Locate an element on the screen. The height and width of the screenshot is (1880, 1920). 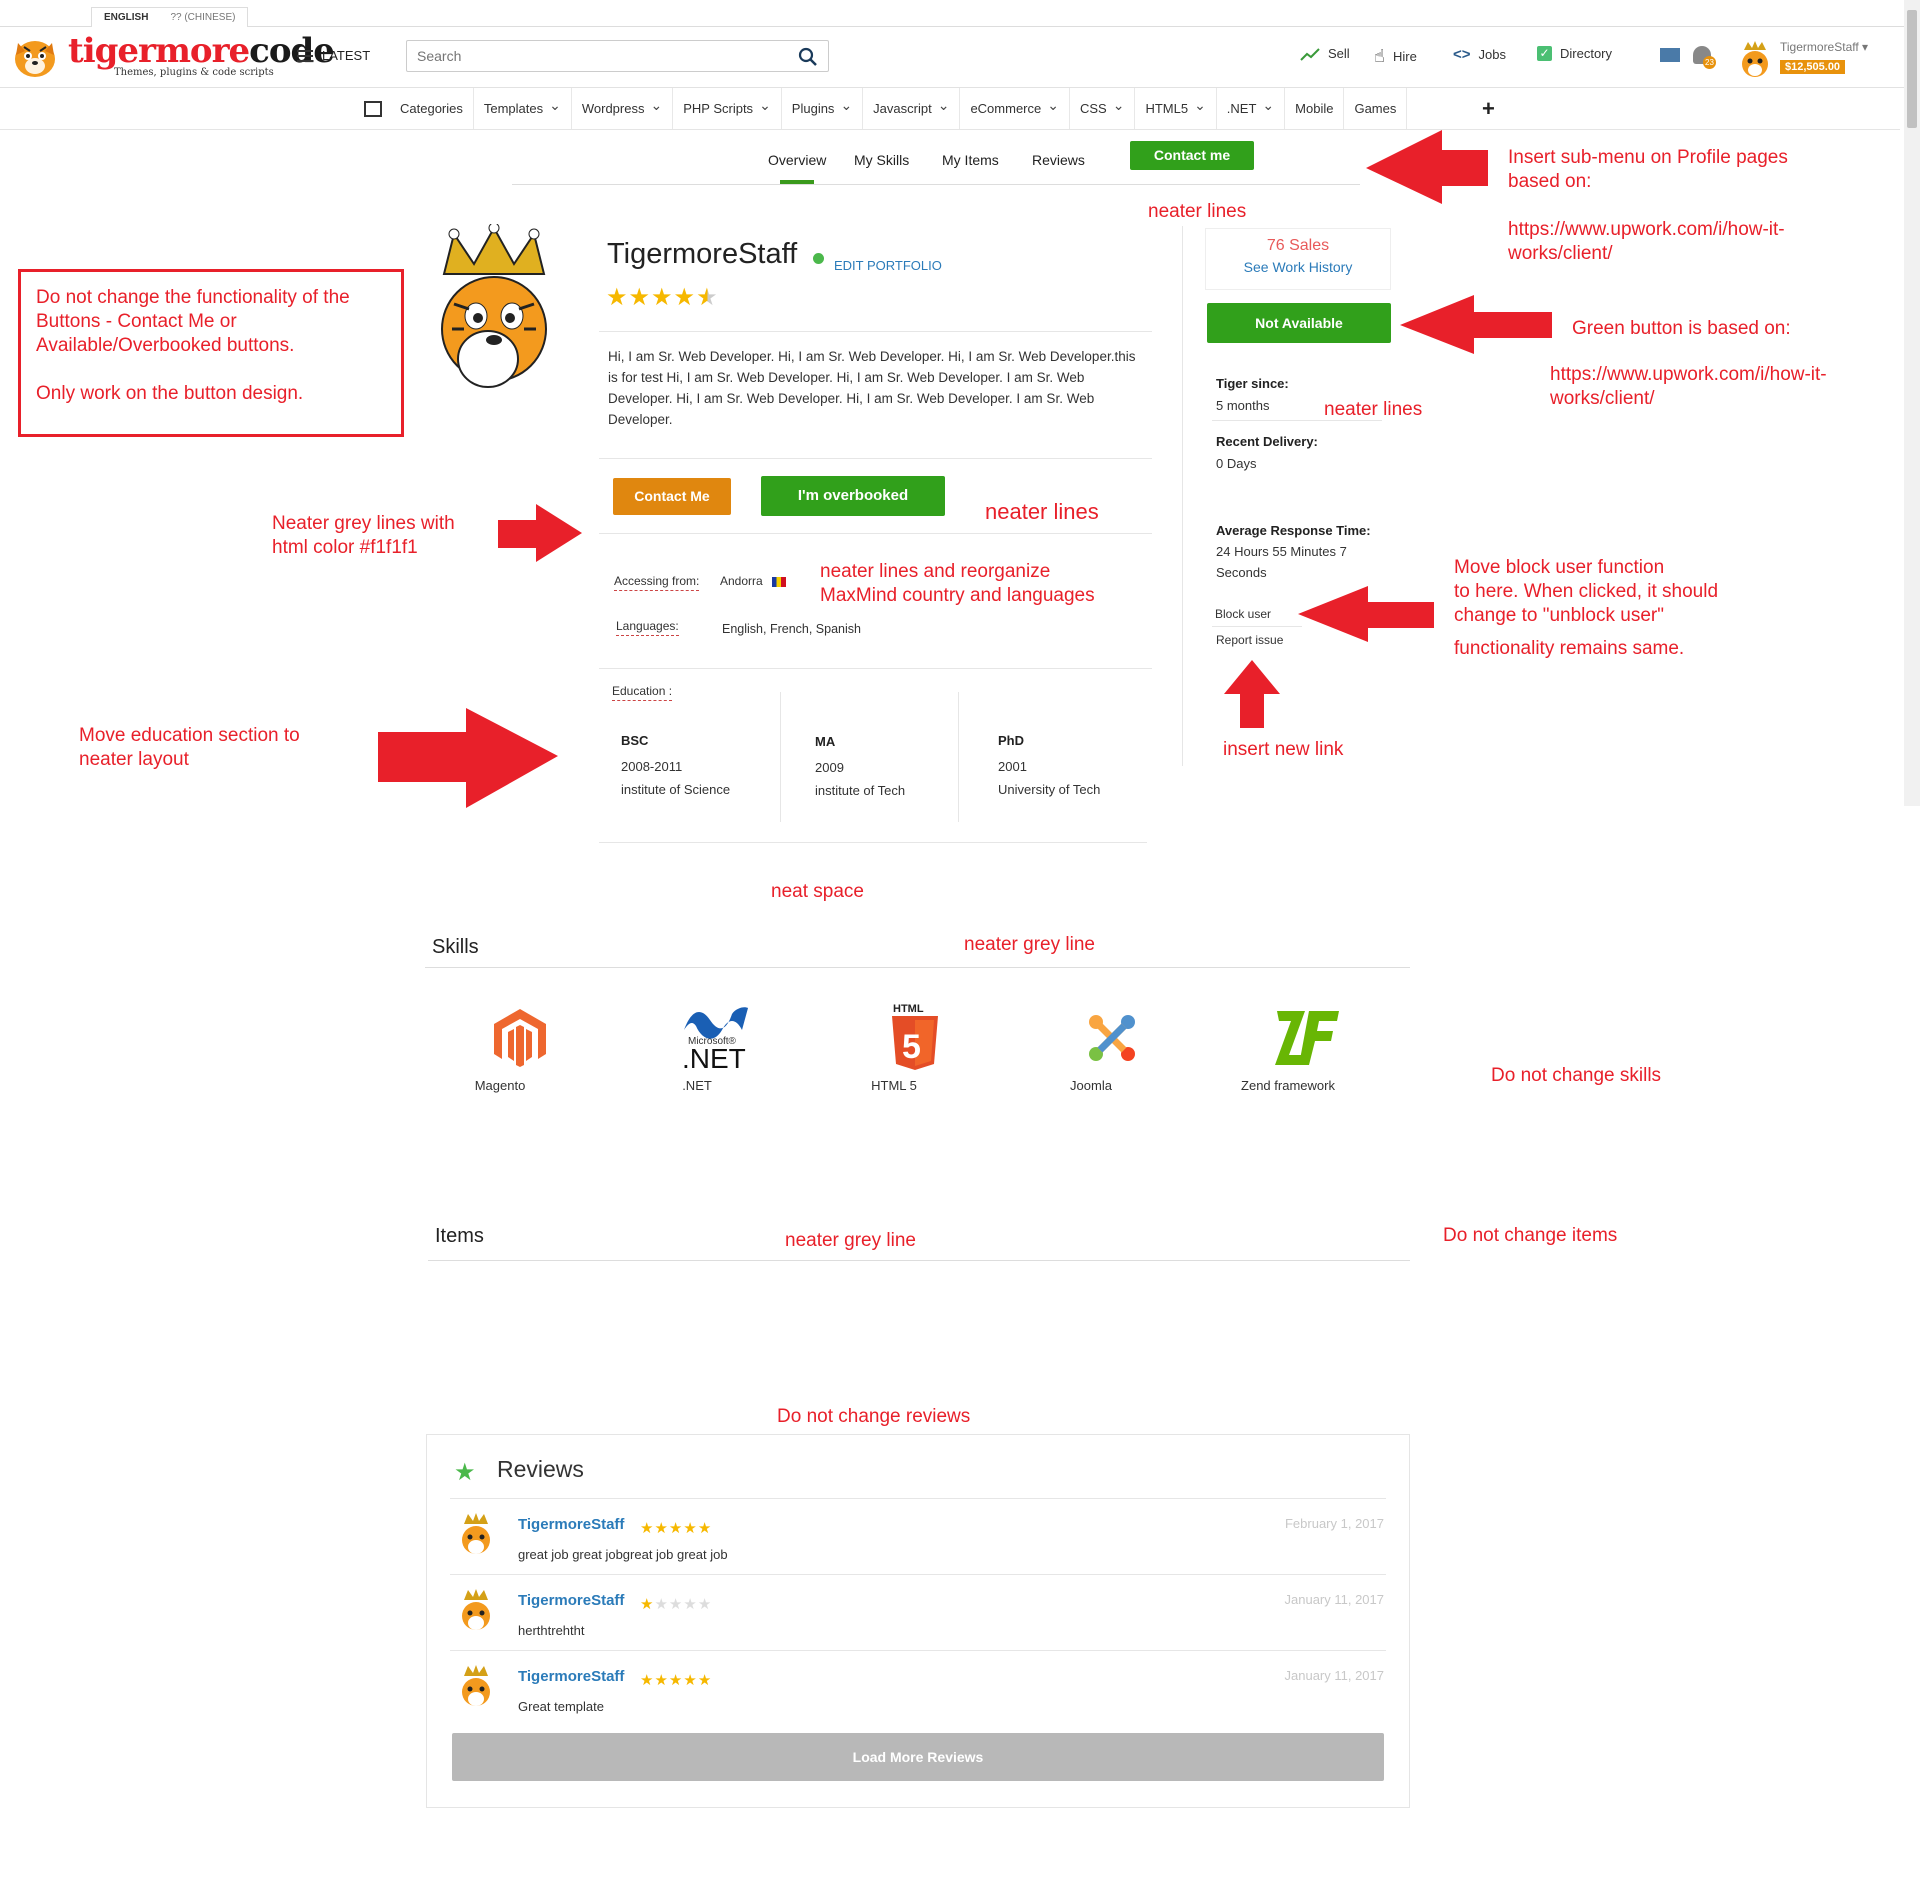
latest-menu-button: LATEST is located at coordinates (333, 55).